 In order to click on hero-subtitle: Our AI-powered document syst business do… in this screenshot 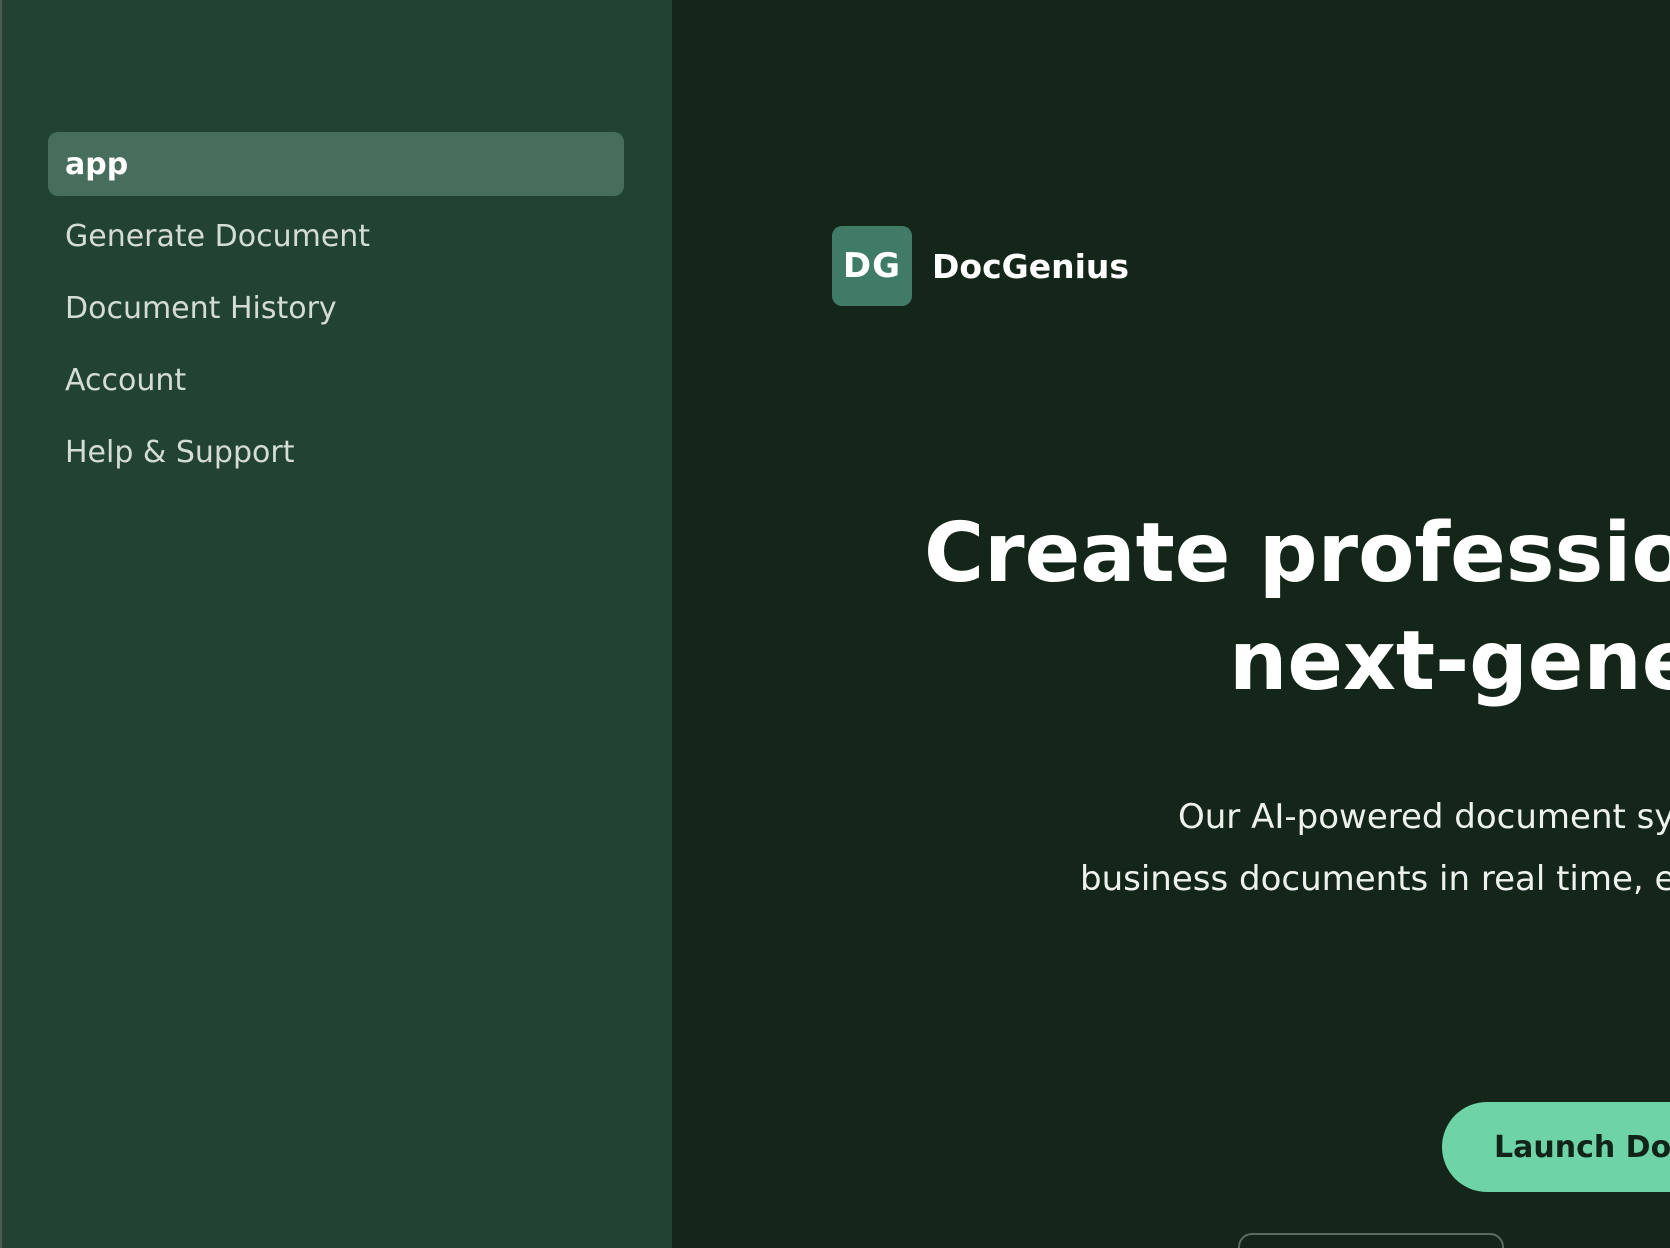, I will do `click(1375, 848)`.